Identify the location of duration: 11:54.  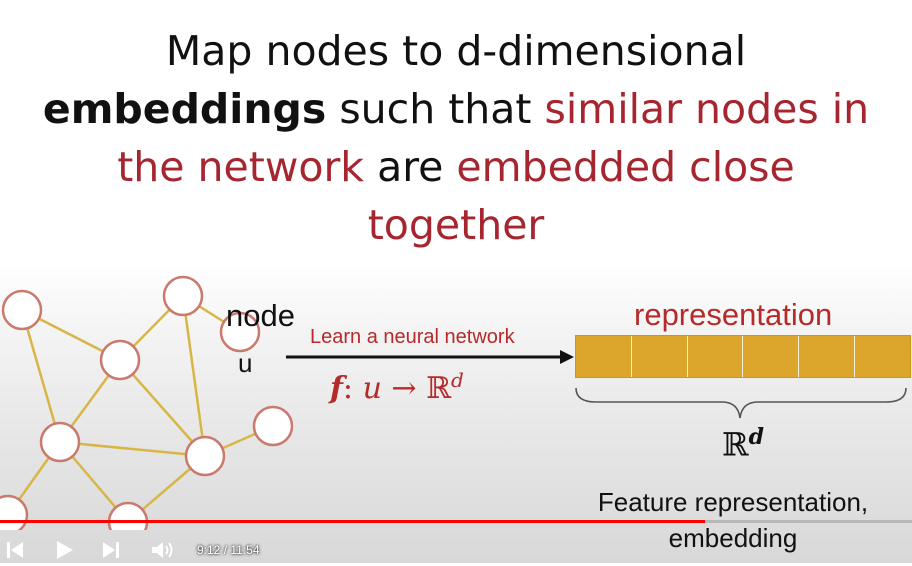
(245, 550).